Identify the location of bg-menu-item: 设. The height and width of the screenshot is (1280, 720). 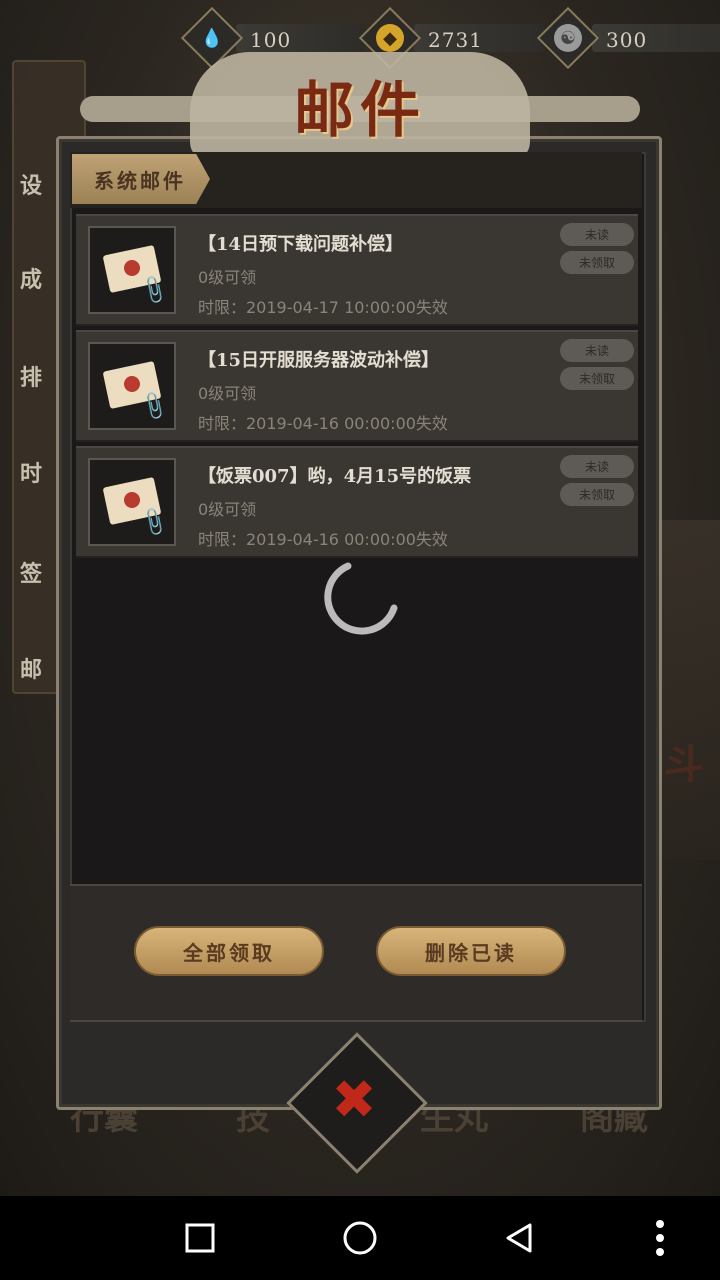
(31, 186).